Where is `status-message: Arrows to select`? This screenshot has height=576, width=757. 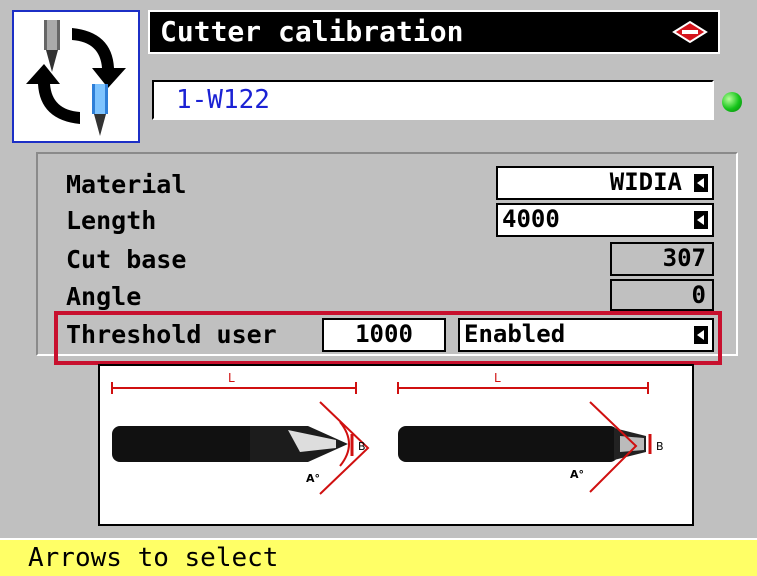
status-message: Arrows to select is located at coordinates (153, 558).